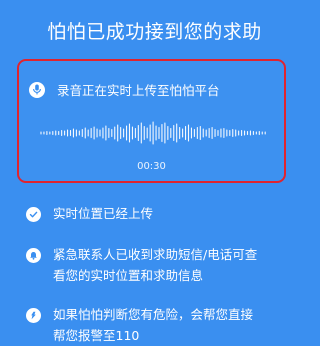 The height and width of the screenshot is (346, 320). I want to click on audio-waveform, so click(153, 133).